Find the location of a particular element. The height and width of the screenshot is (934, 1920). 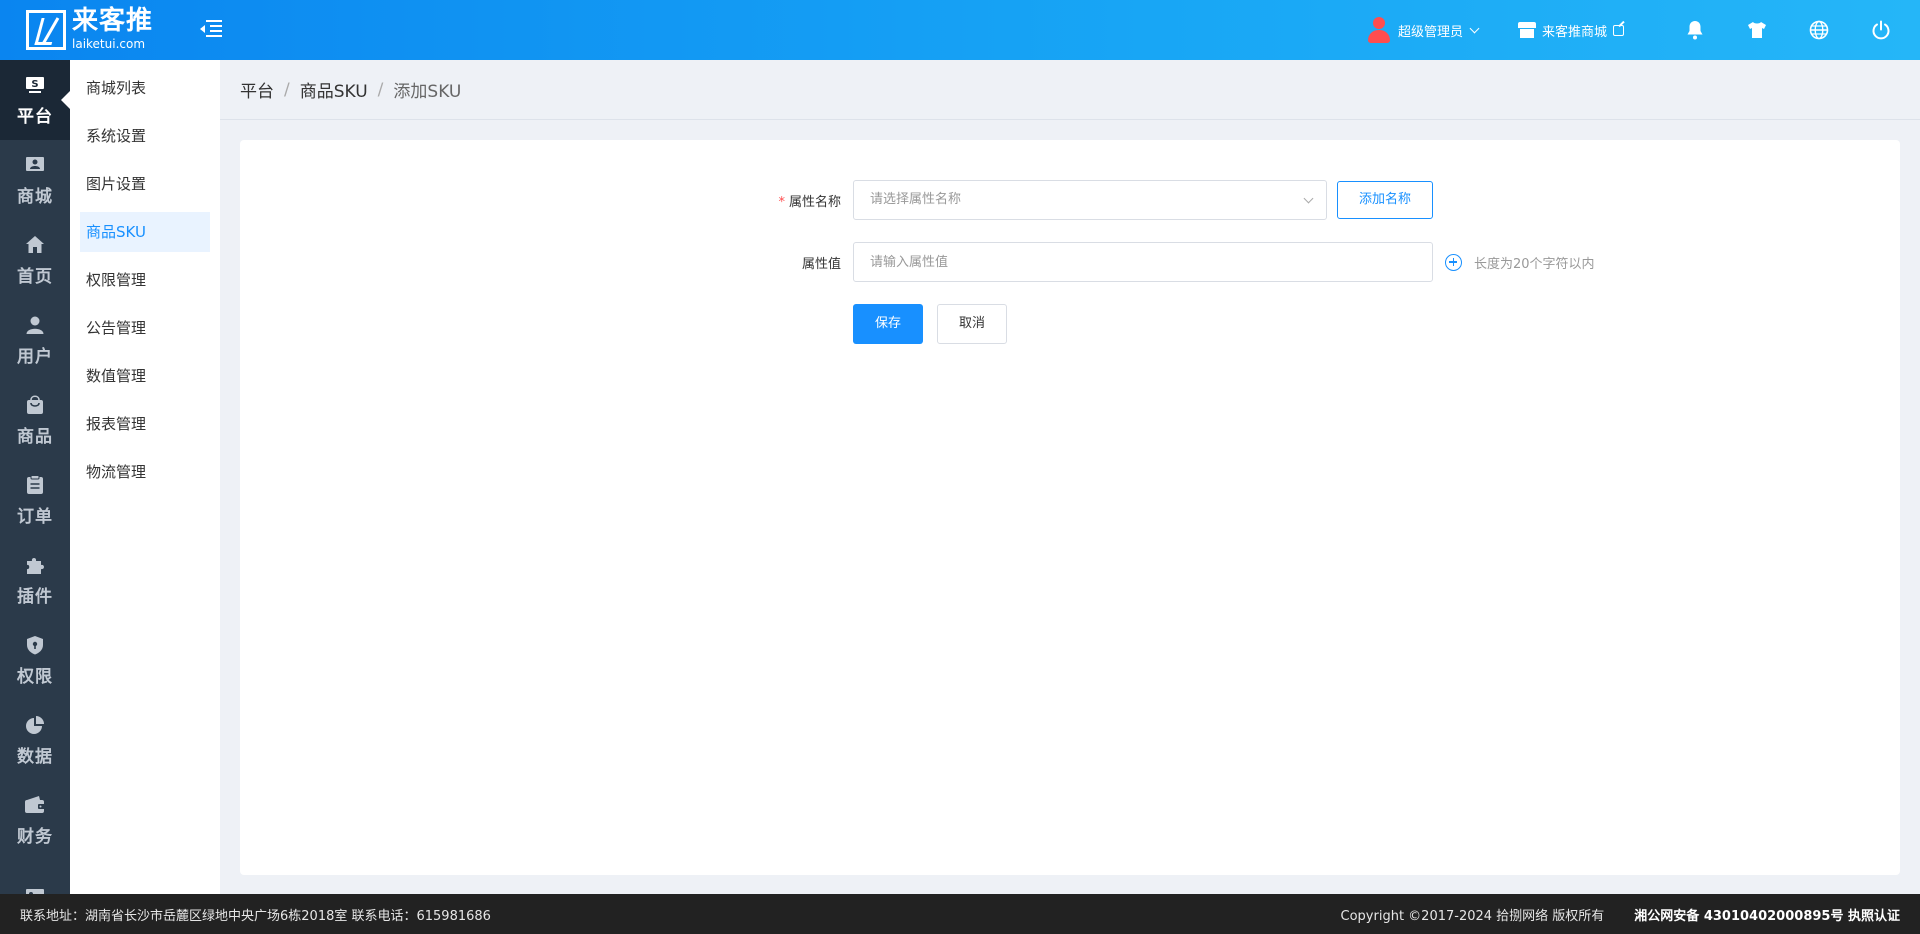

bell-icon is located at coordinates (1695, 30).